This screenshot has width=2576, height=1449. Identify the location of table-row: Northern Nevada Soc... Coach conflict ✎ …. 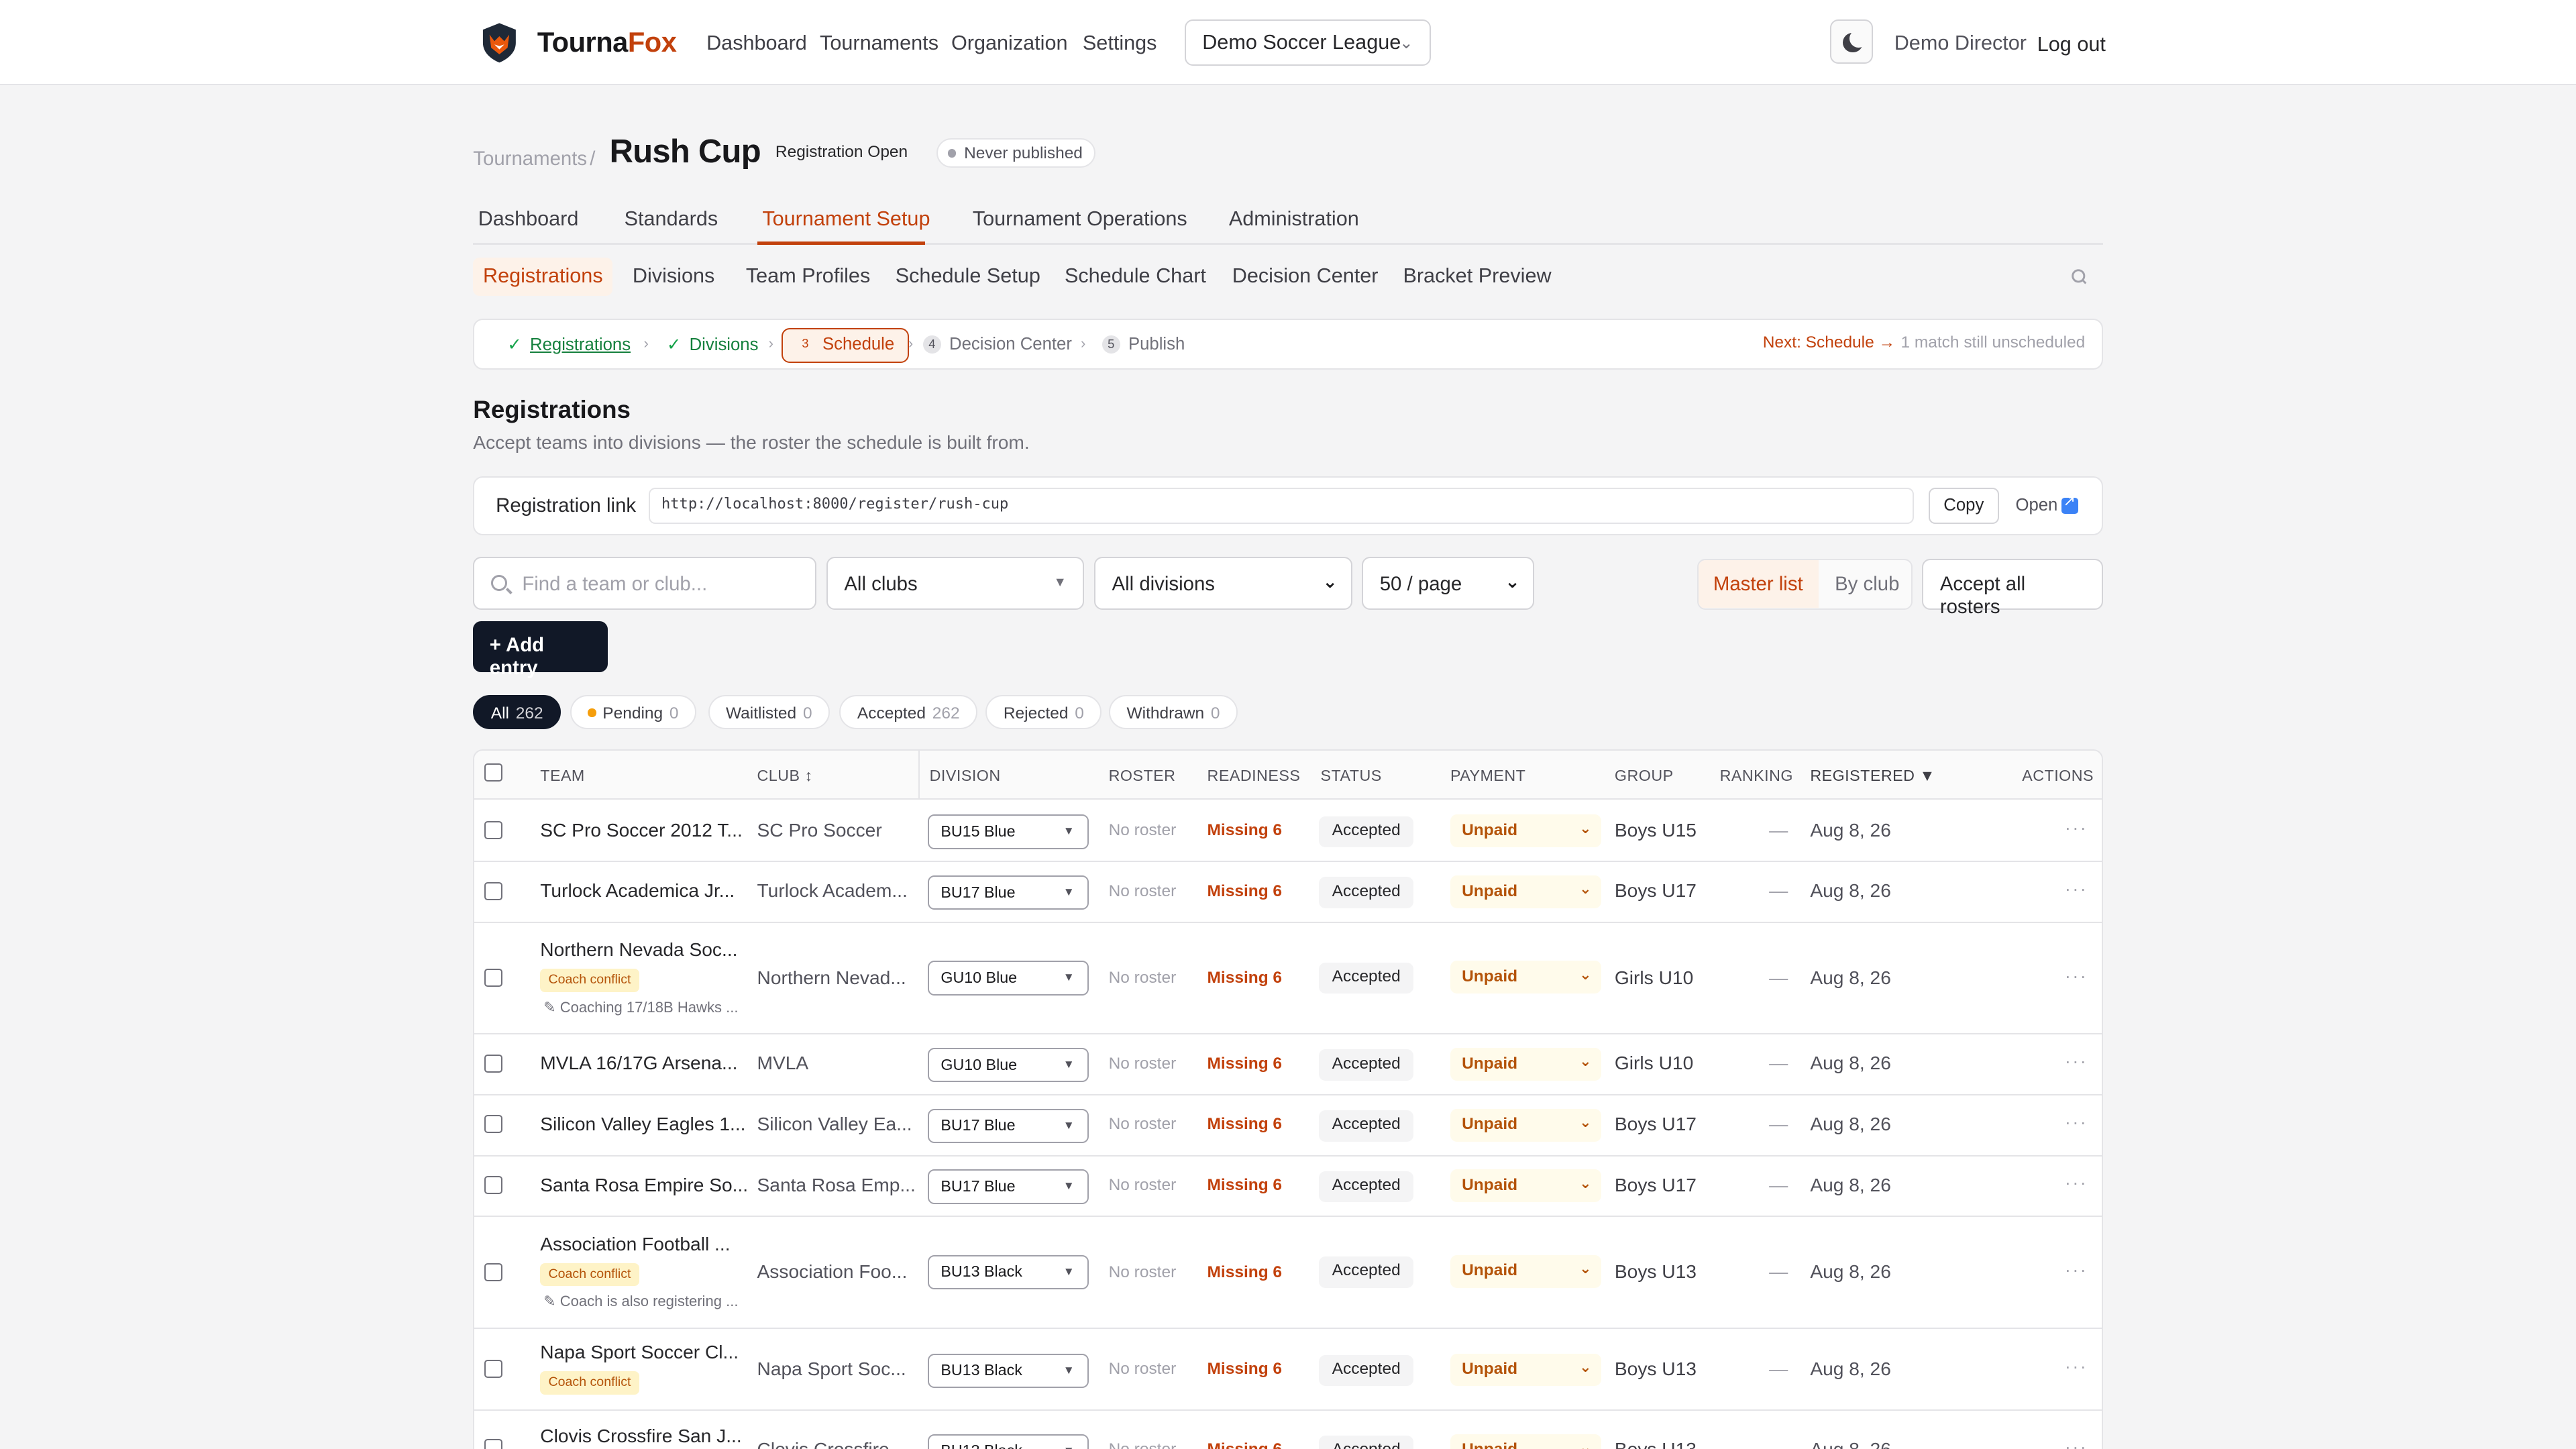
(1288, 979).